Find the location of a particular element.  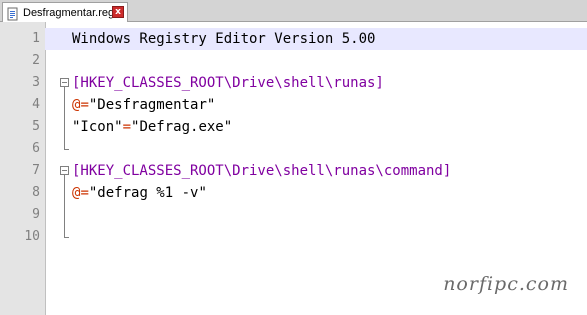

line-number: 2 is located at coordinates (36, 60).